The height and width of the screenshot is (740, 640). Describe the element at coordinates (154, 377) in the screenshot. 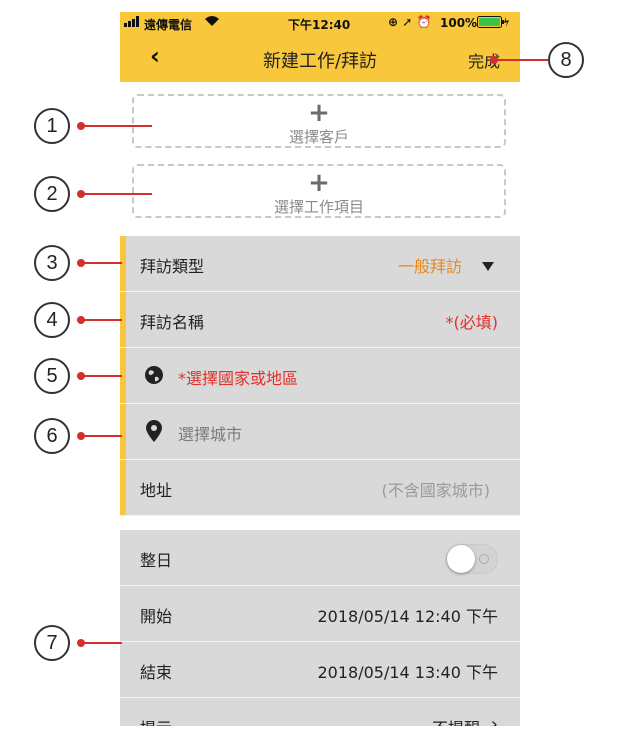

I see `globe-icon` at that location.